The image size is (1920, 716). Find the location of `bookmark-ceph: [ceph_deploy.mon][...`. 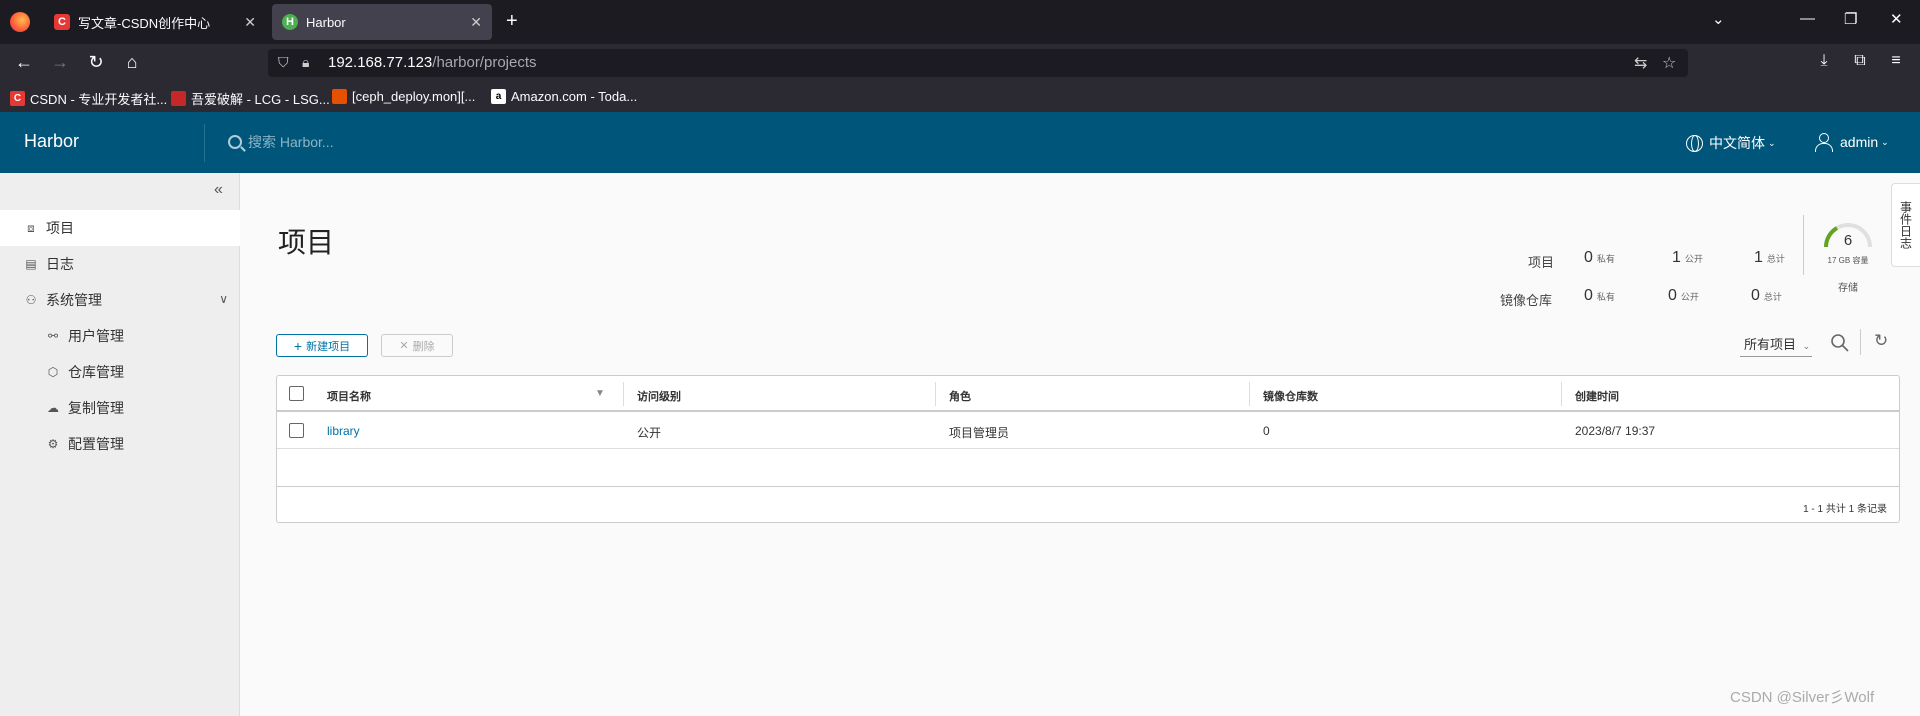

bookmark-ceph: [ceph_deploy.mon][... is located at coordinates (403, 96).